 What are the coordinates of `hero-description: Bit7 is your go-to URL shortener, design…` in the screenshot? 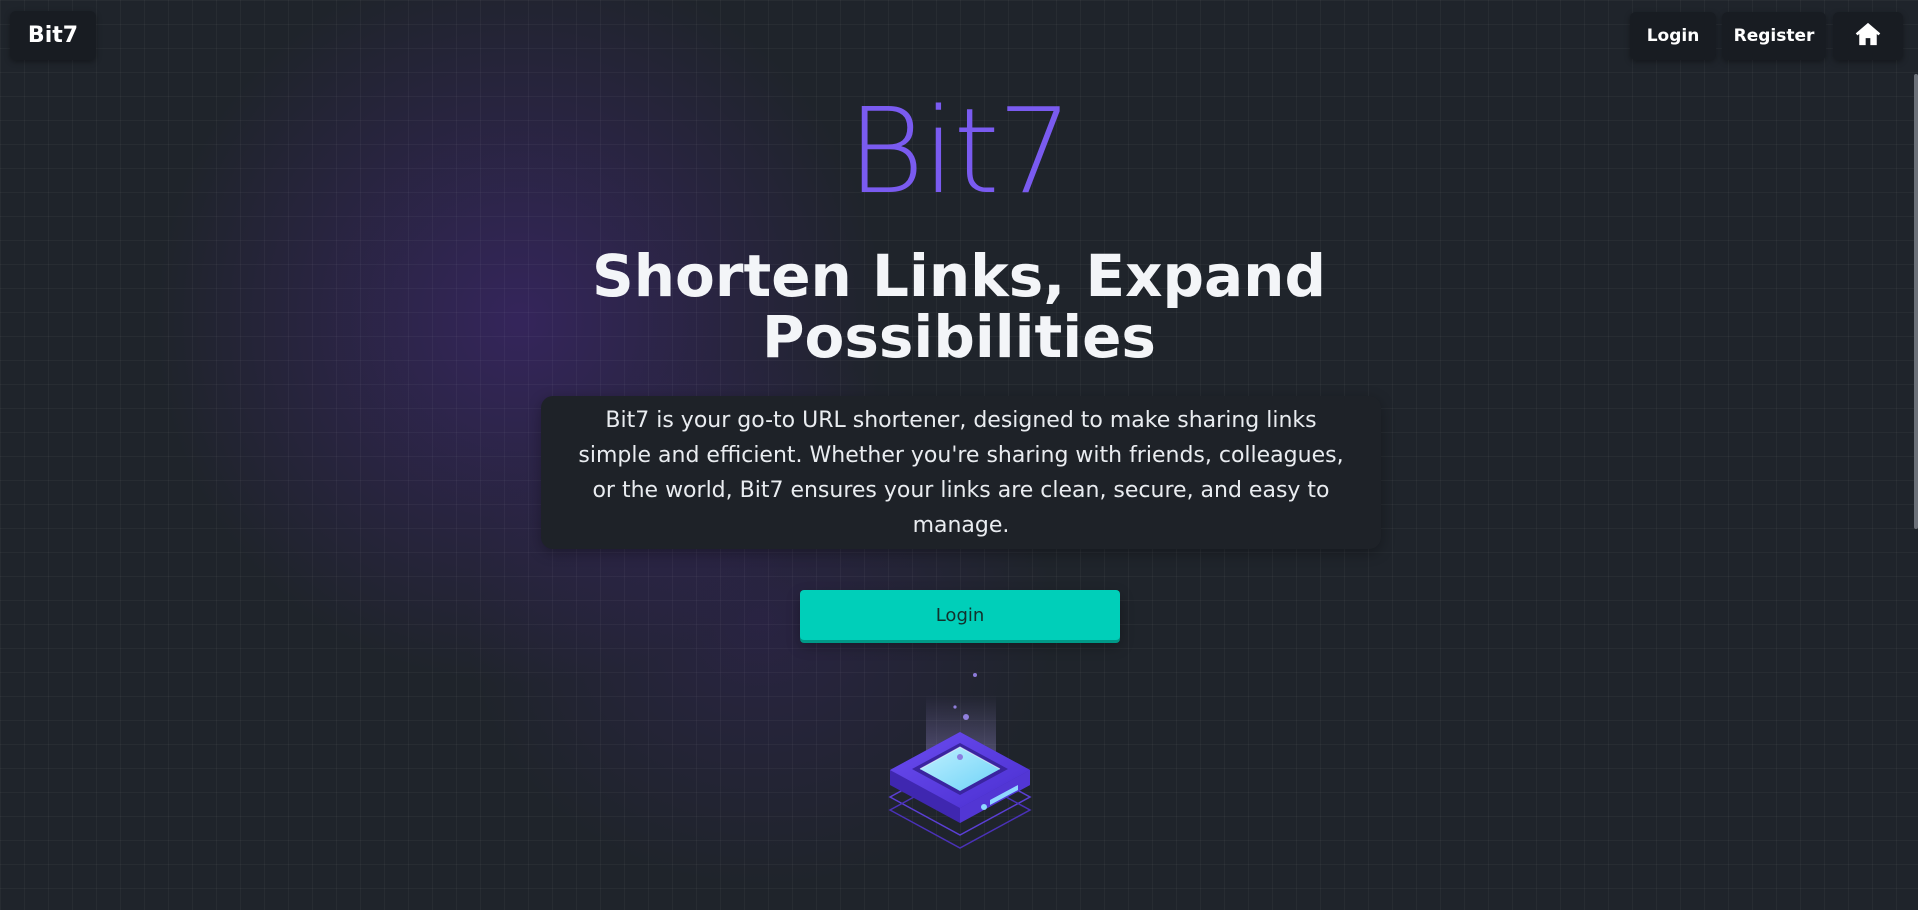 It's located at (961, 472).